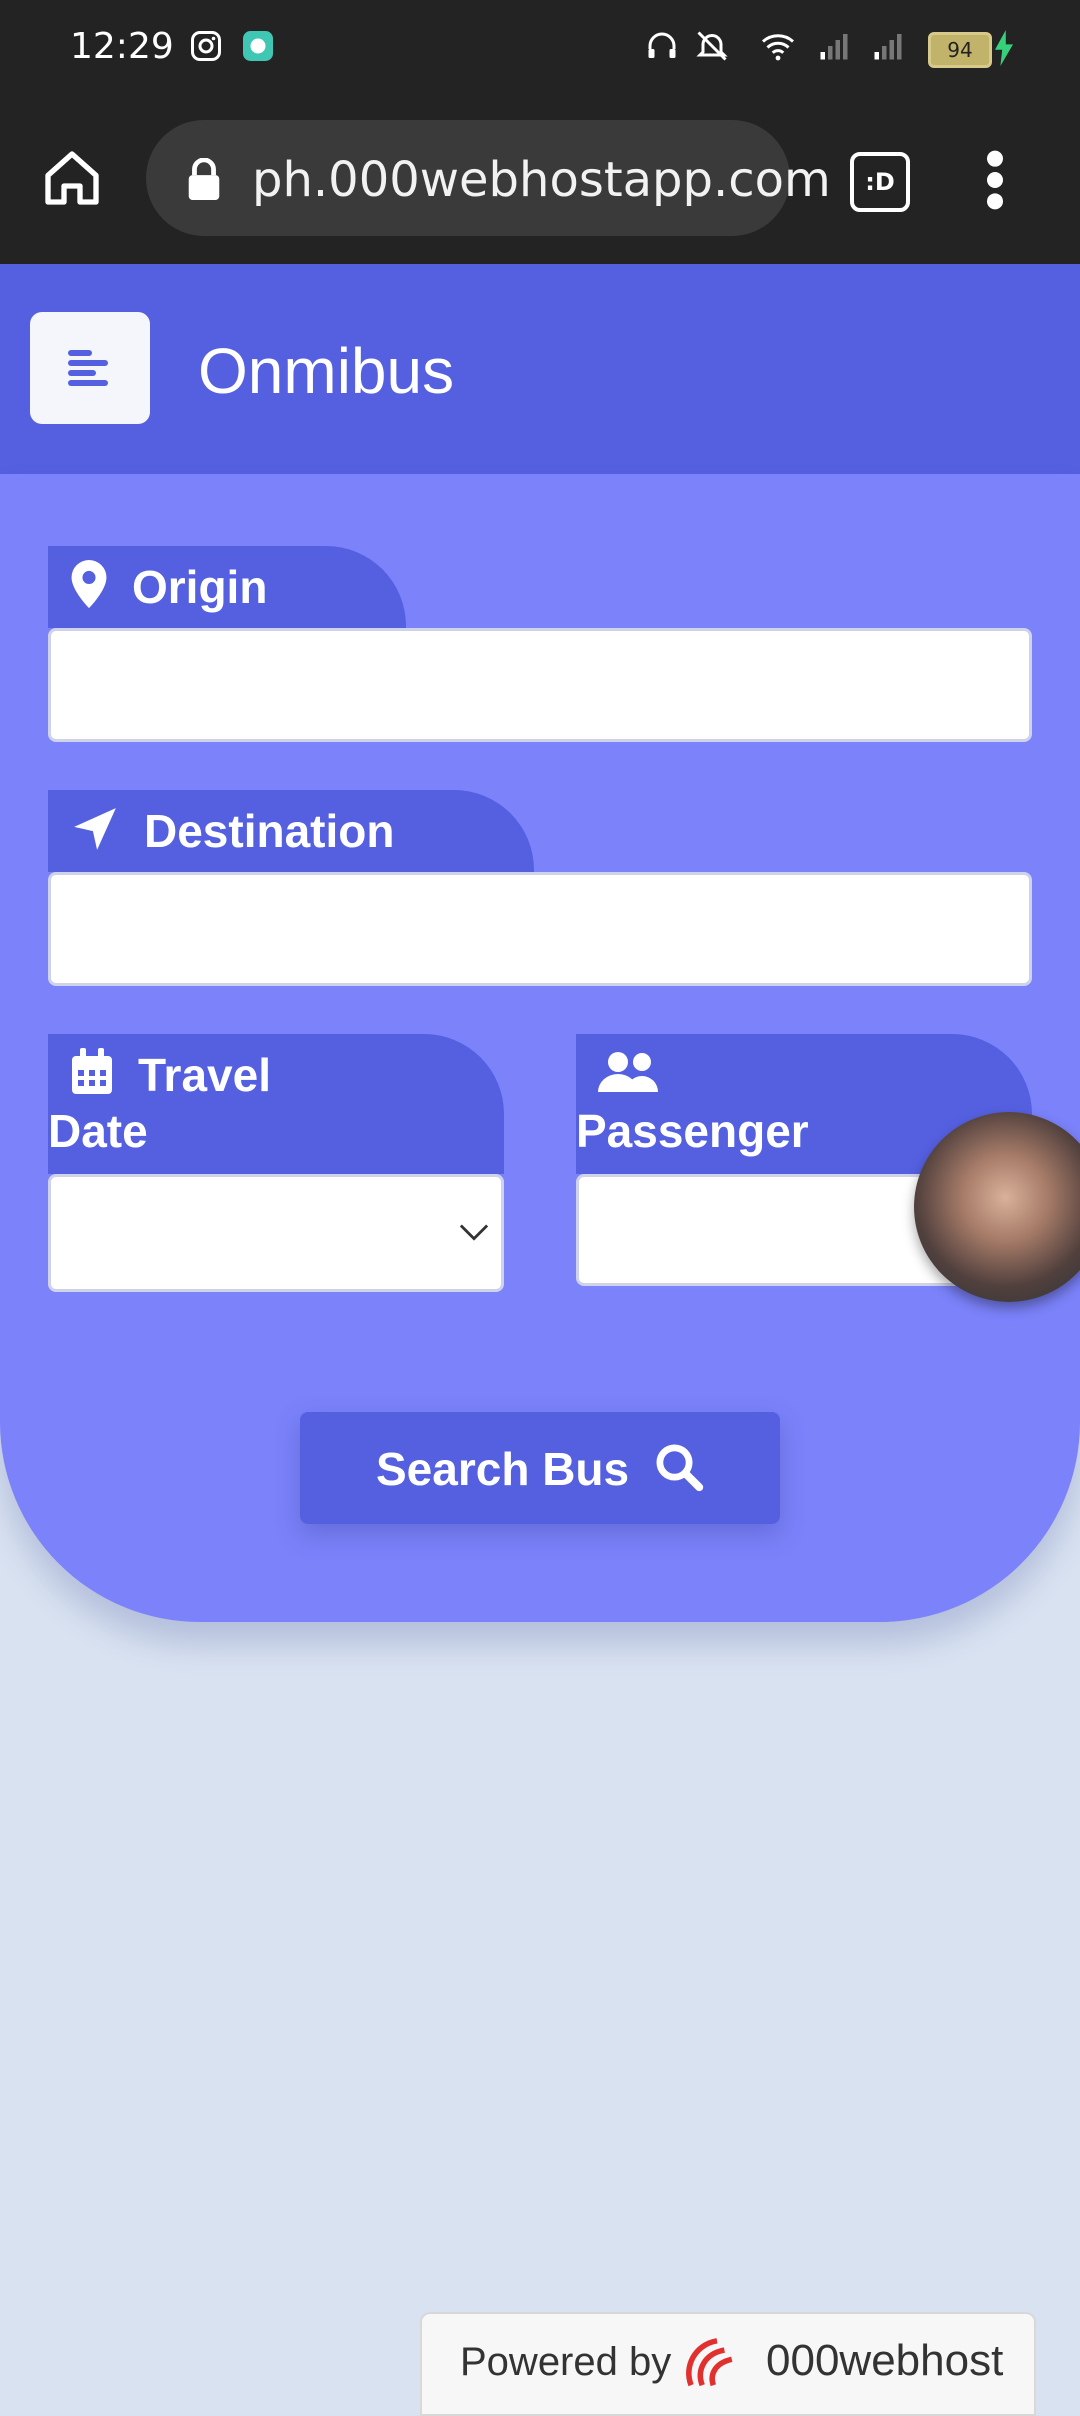 This screenshot has height=2416, width=1080. Describe the element at coordinates (995, 180) in the screenshot. I see `more-options-icon` at that location.